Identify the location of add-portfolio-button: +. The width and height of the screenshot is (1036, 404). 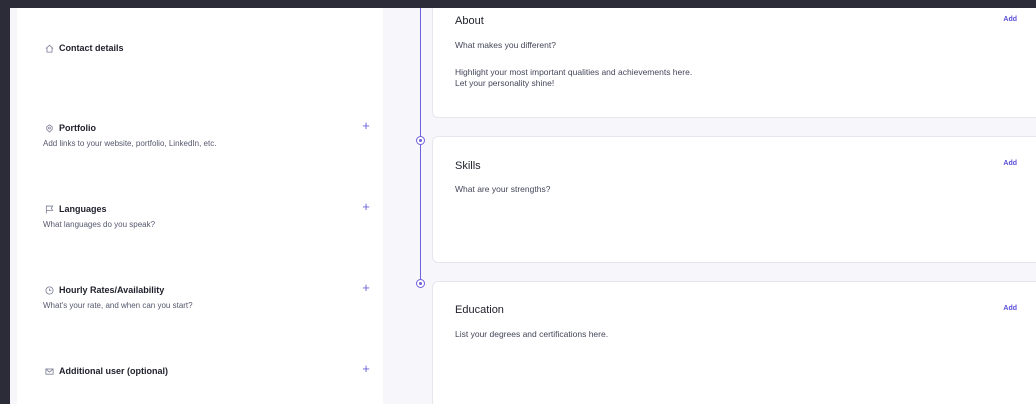
(366, 126).